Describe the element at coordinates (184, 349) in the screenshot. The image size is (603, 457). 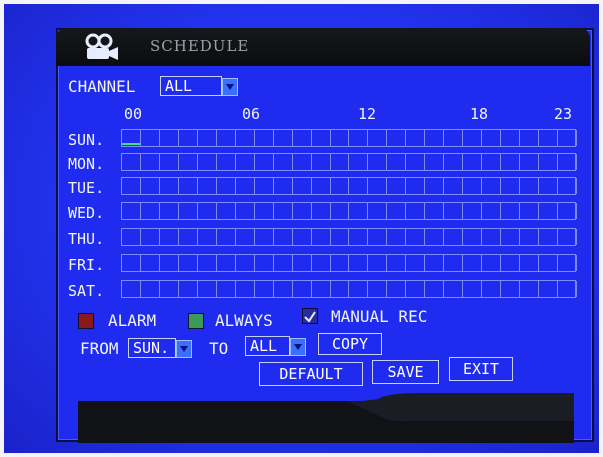
I see `from-dropdown-icon` at that location.